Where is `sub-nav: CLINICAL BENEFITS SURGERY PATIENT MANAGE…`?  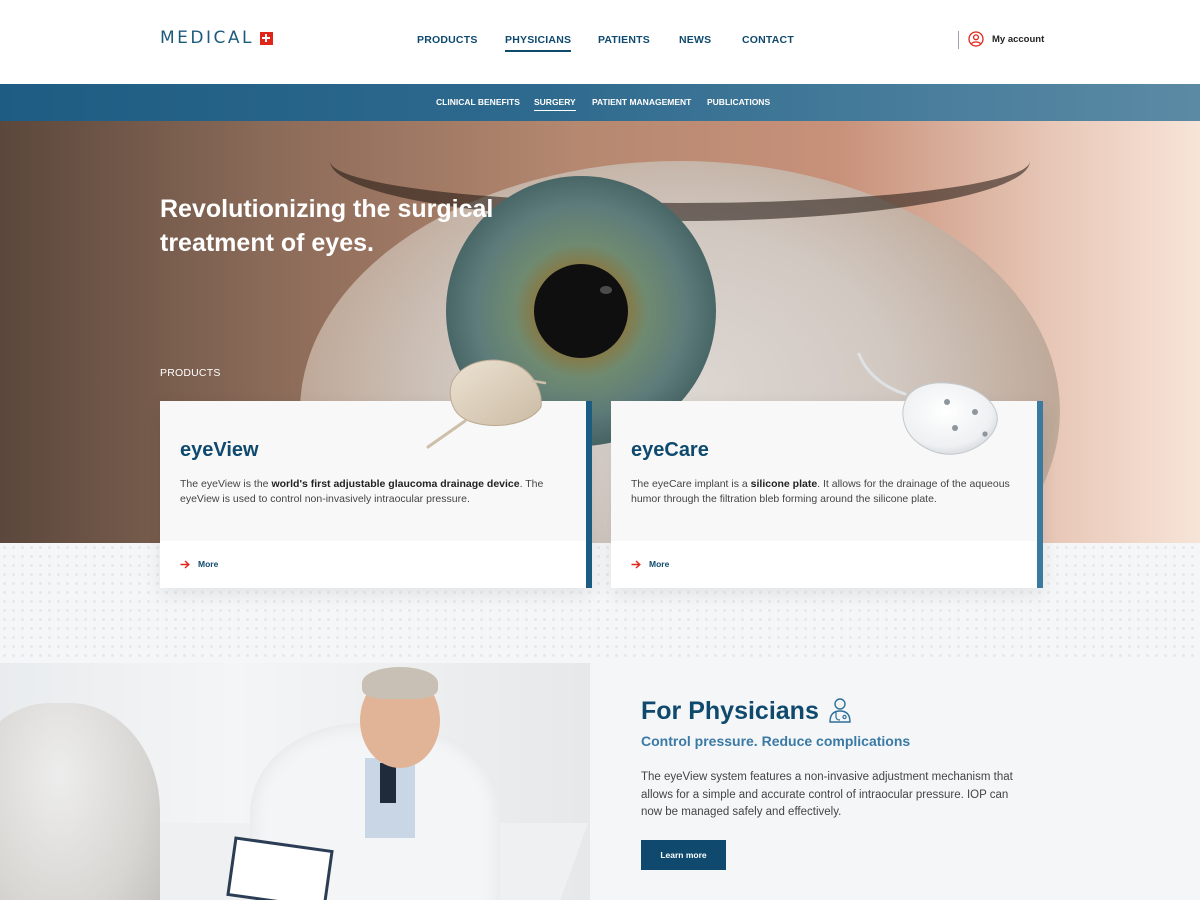
sub-nav: CLINICAL BENEFITS SURGERY PATIENT MANAGE… is located at coordinates (600, 102).